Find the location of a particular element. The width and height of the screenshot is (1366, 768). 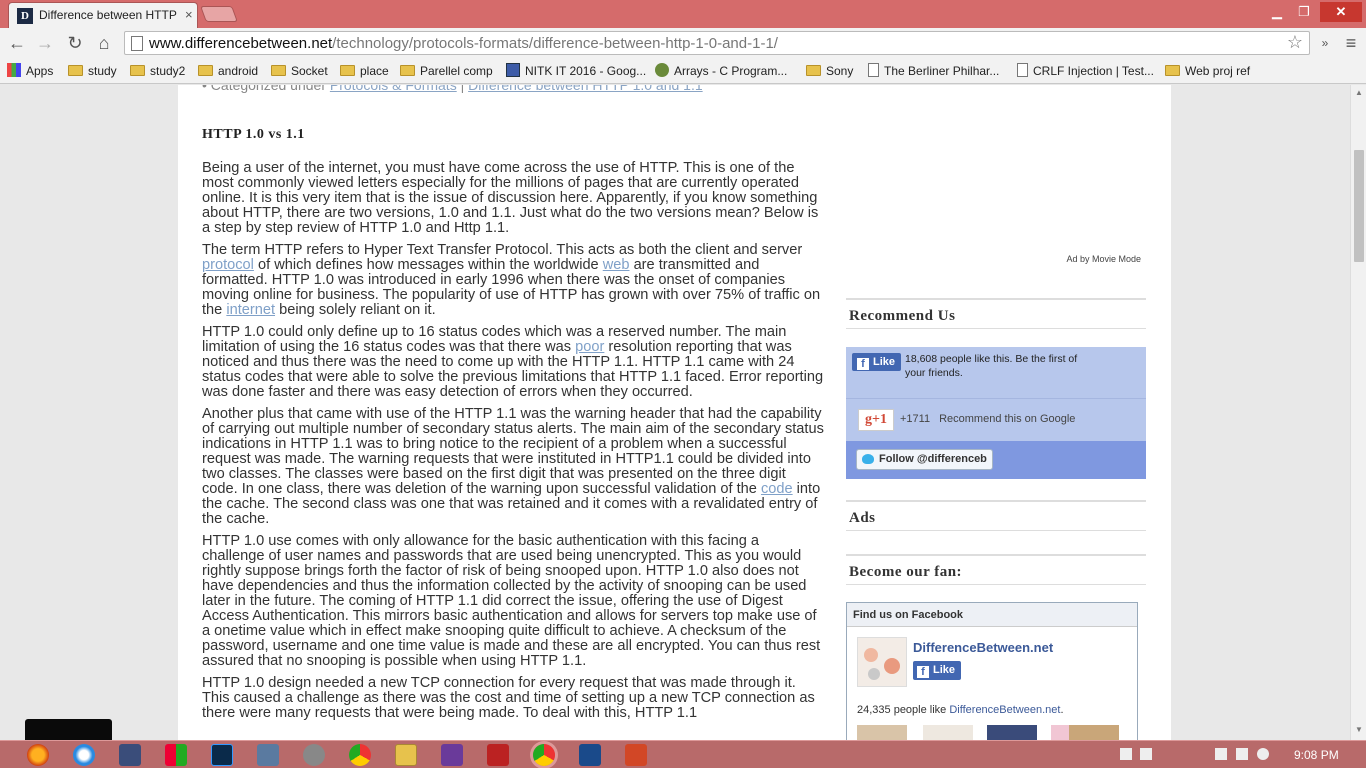

home-icon: ⌂ is located at coordinates (104, 43).